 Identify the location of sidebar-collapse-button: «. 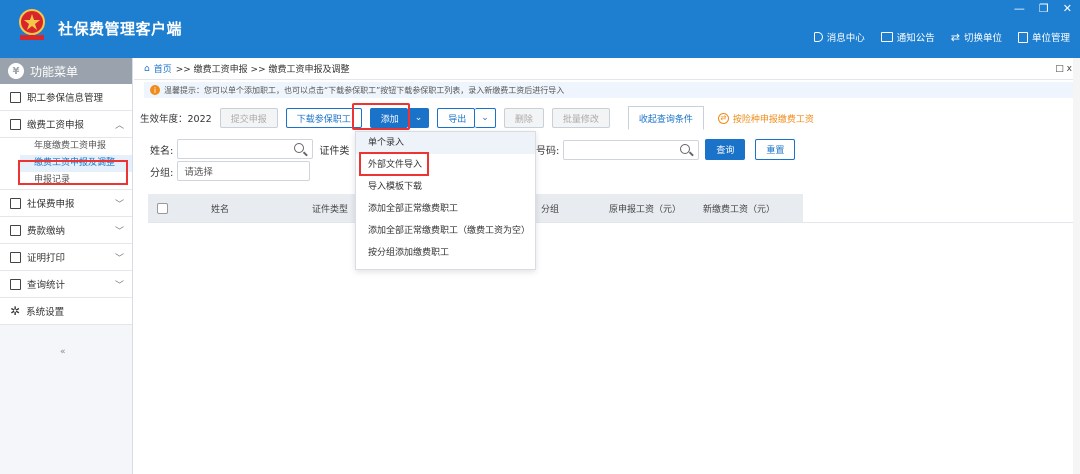
(63, 352).